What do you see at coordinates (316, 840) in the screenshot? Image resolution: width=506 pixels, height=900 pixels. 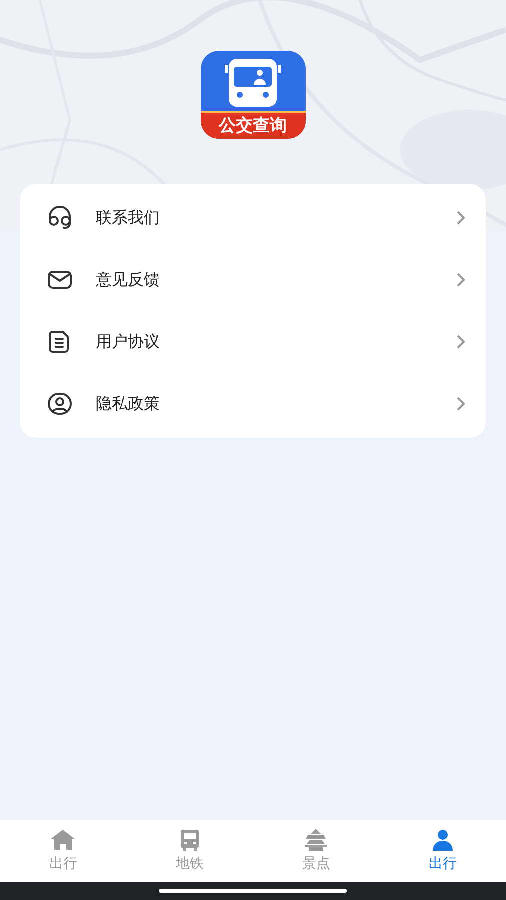 I see `pagoda-icon` at bounding box center [316, 840].